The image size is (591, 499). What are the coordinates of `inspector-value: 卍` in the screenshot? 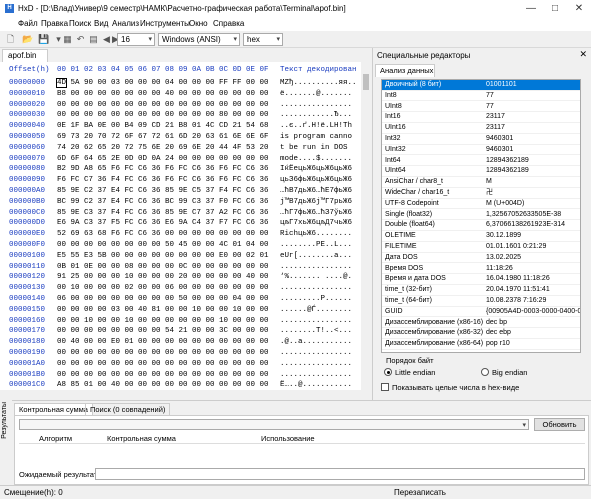 It's located at (489, 193).